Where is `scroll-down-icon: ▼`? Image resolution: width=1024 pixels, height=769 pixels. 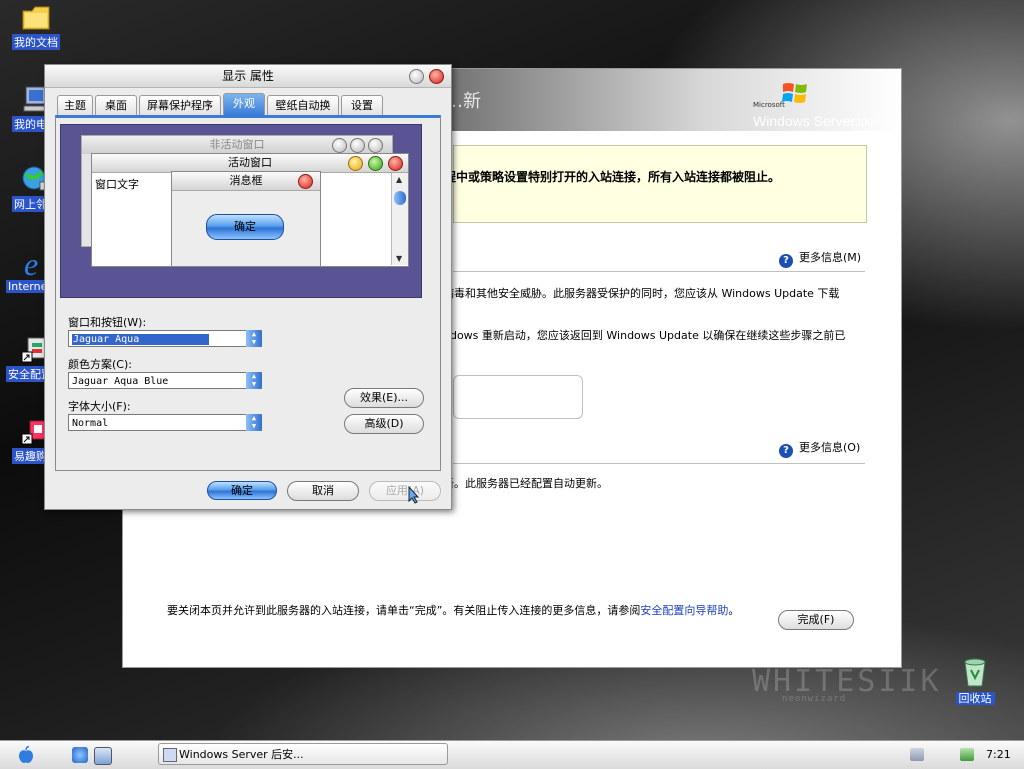 scroll-down-icon: ▼ is located at coordinates (399, 258).